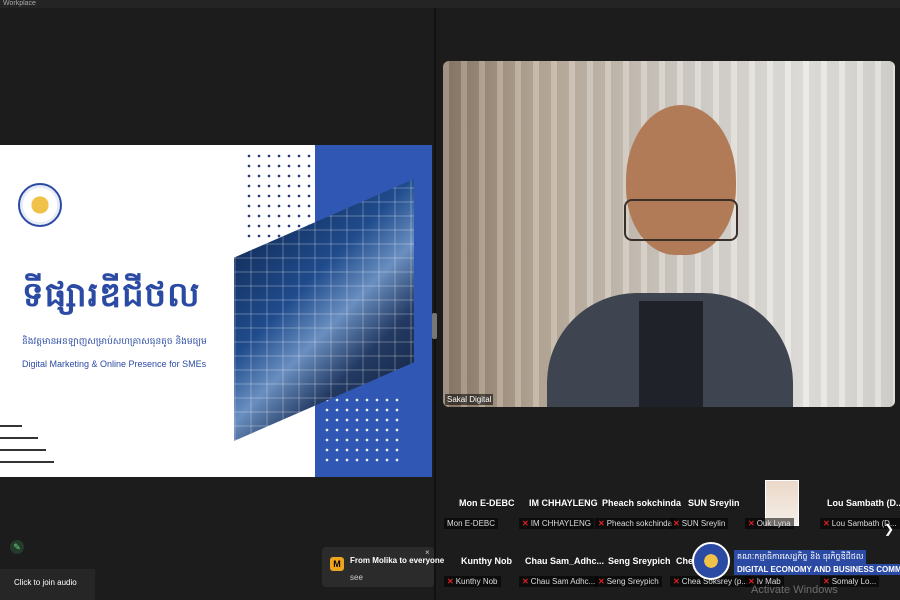  What do you see at coordinates (635, 523) in the screenshot?
I see `participant-label: ✕ Pheach sokchinda` at bounding box center [635, 523].